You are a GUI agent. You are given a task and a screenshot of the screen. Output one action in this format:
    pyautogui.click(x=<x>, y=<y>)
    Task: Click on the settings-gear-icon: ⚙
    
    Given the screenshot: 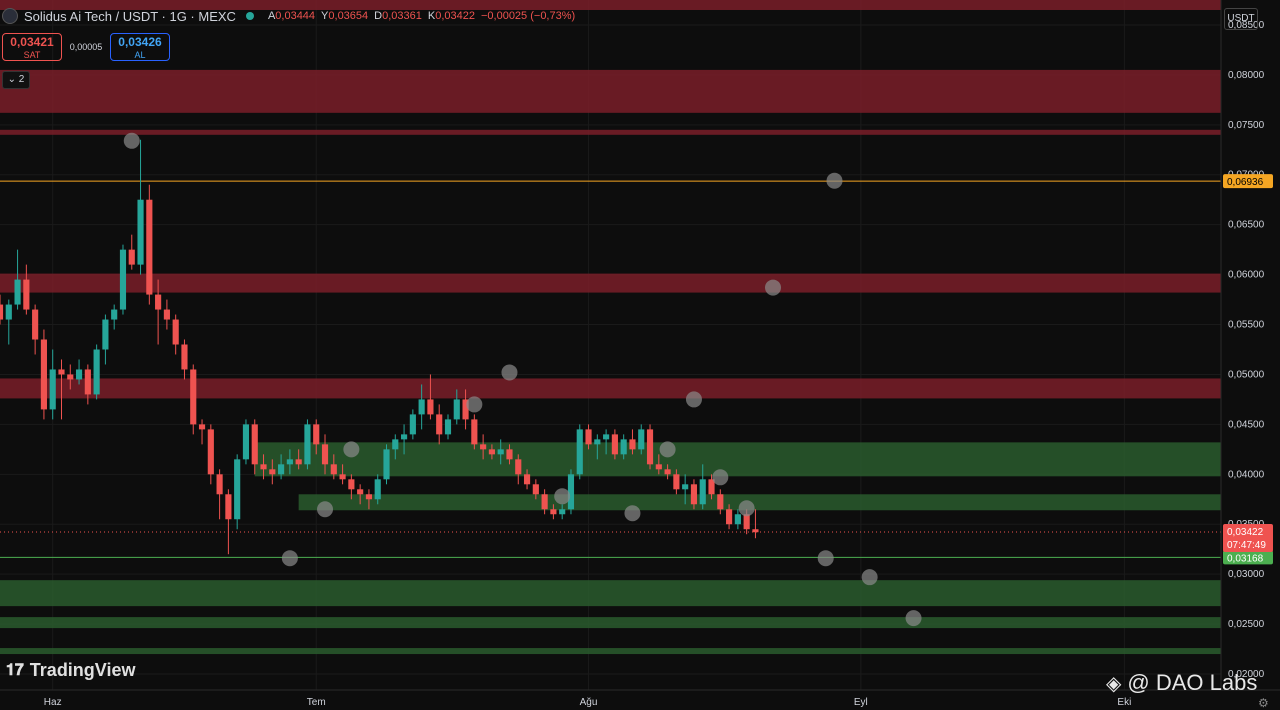 What is the action you would take?
    pyautogui.click(x=1263, y=703)
    